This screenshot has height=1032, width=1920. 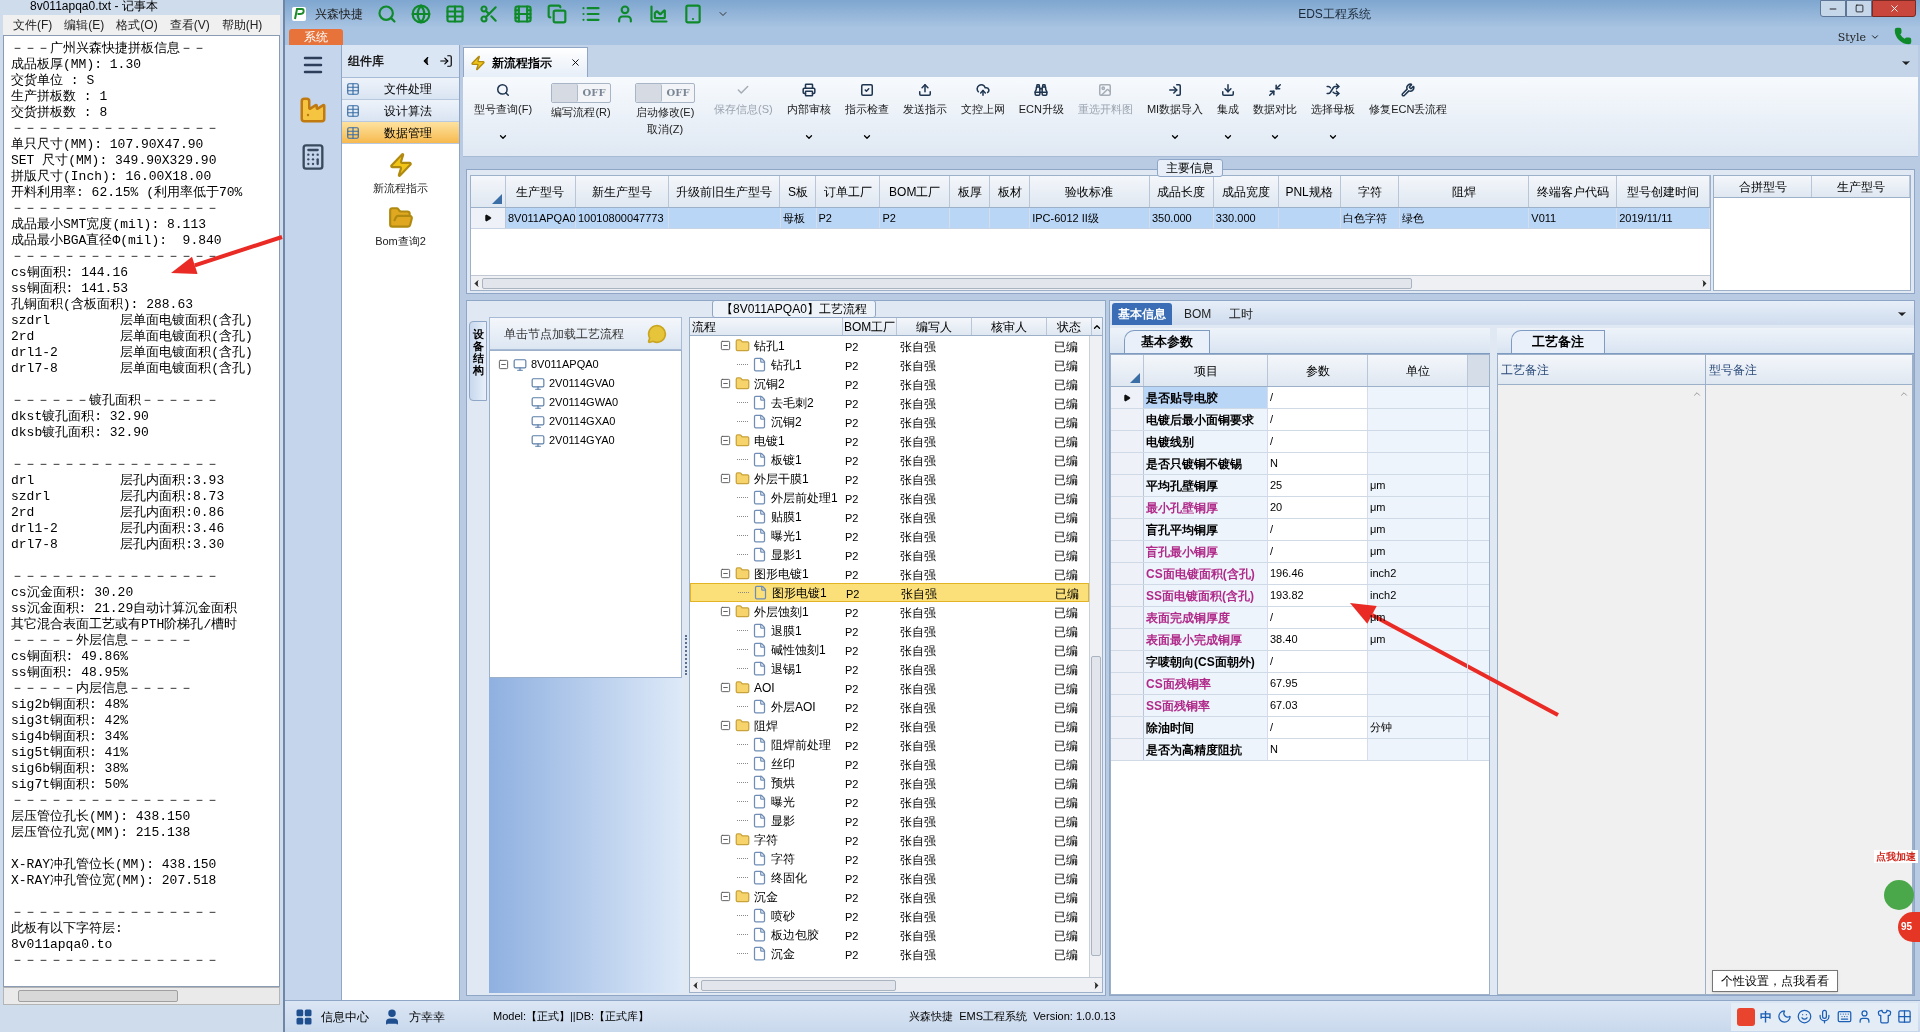 What do you see at coordinates (446, 61) in the screenshot?
I see `pin-icon` at bounding box center [446, 61].